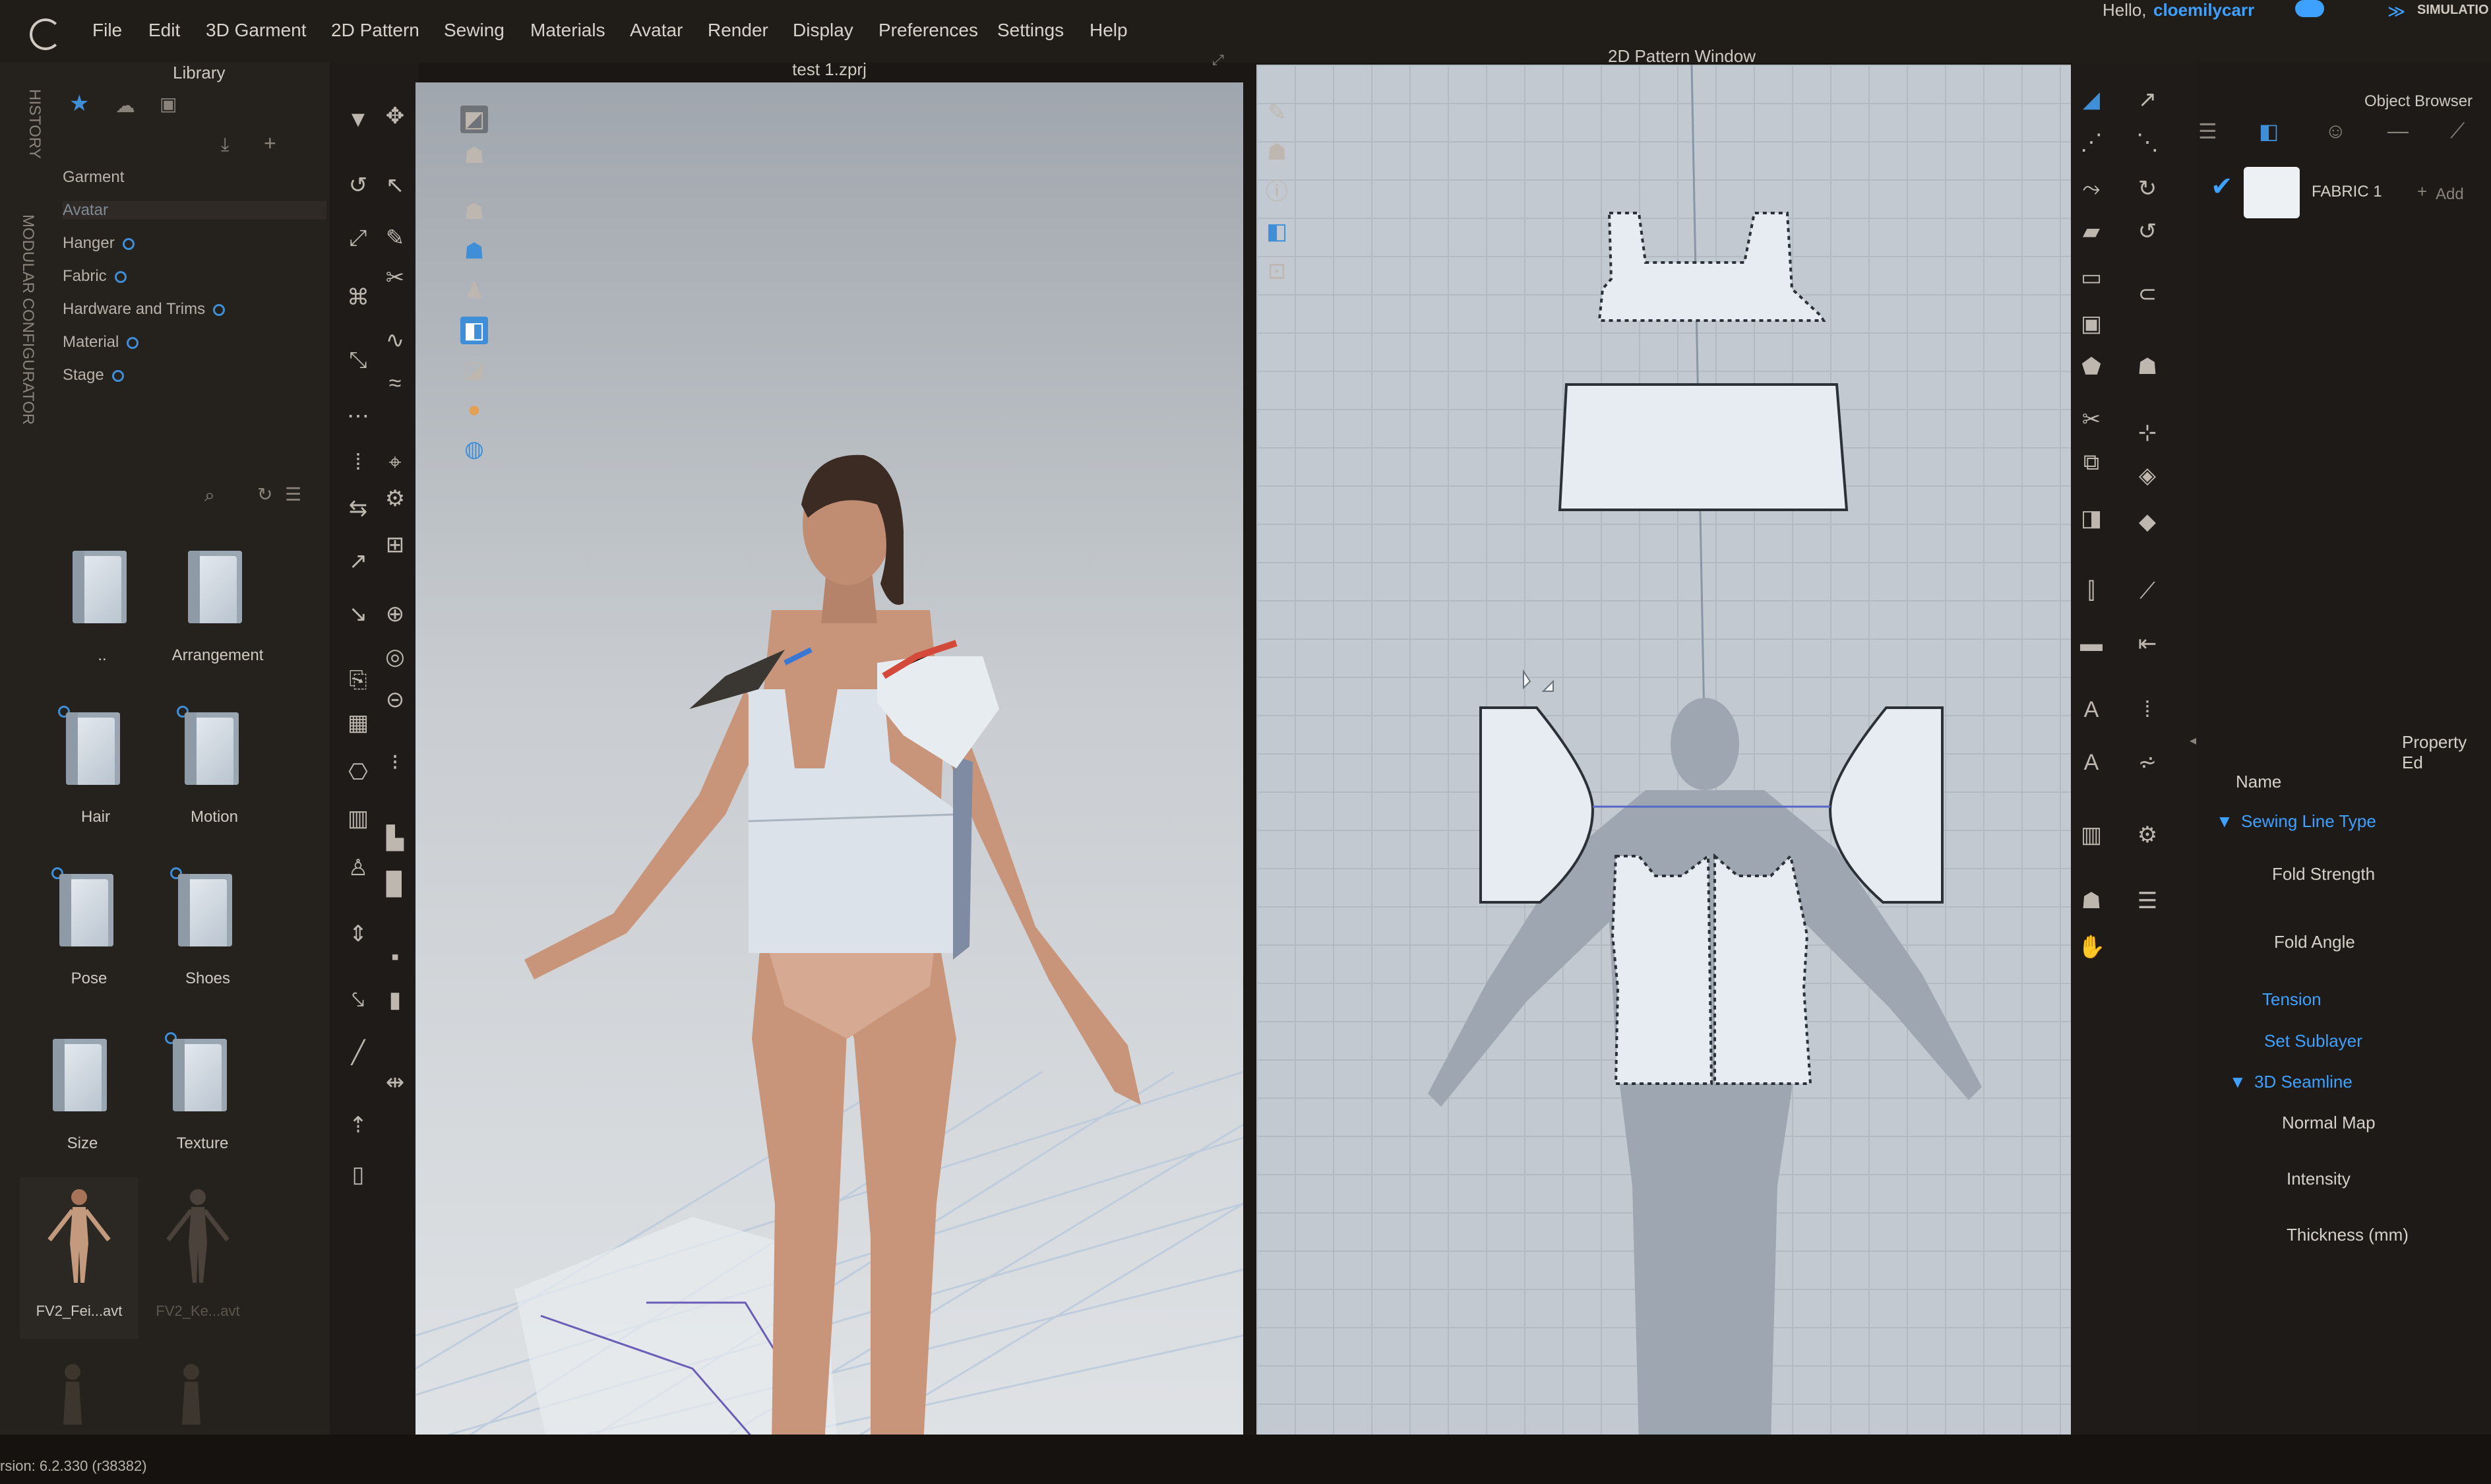  Describe the element at coordinates (270, 143) in the screenshot. I see `add-icon: +` at that location.